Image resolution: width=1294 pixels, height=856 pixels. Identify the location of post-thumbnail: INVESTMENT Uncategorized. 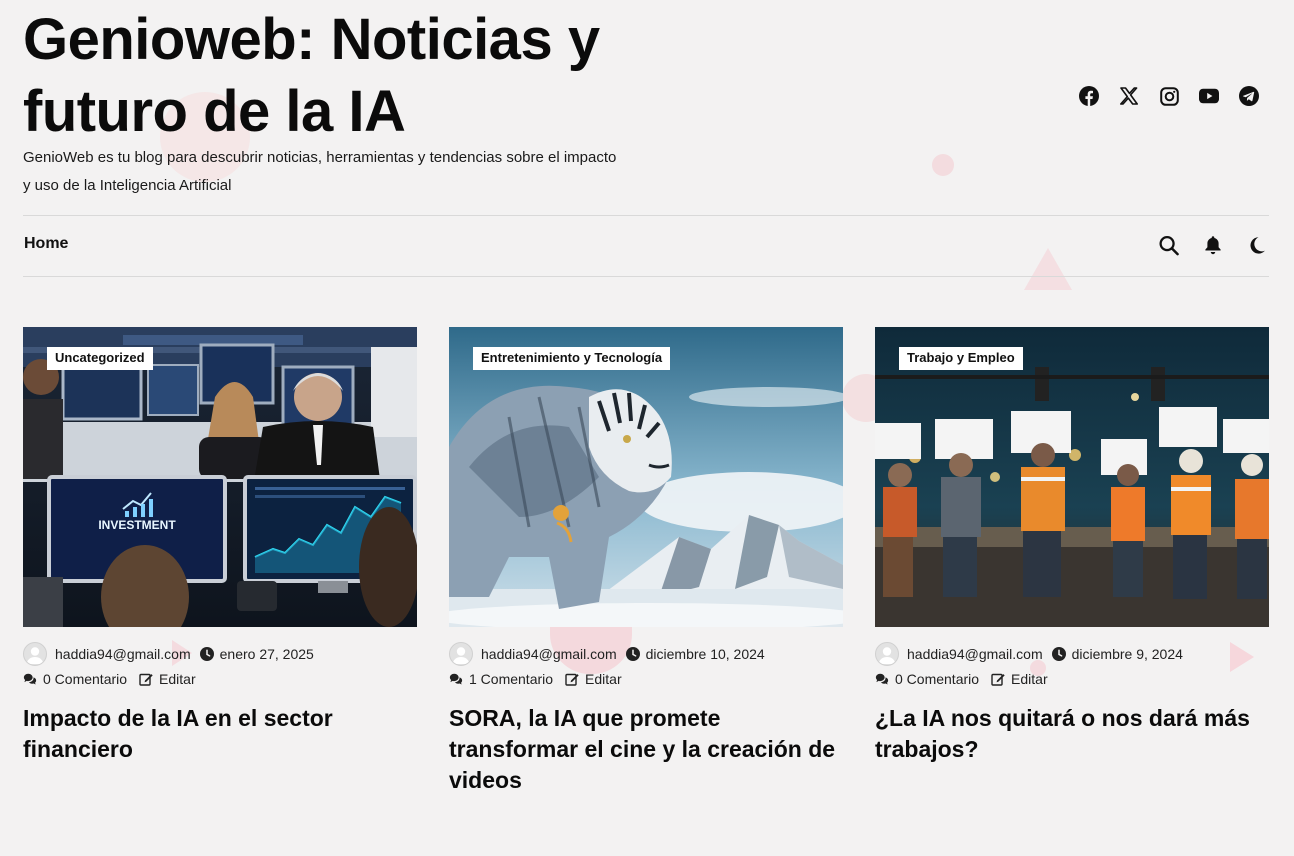
(220, 477).